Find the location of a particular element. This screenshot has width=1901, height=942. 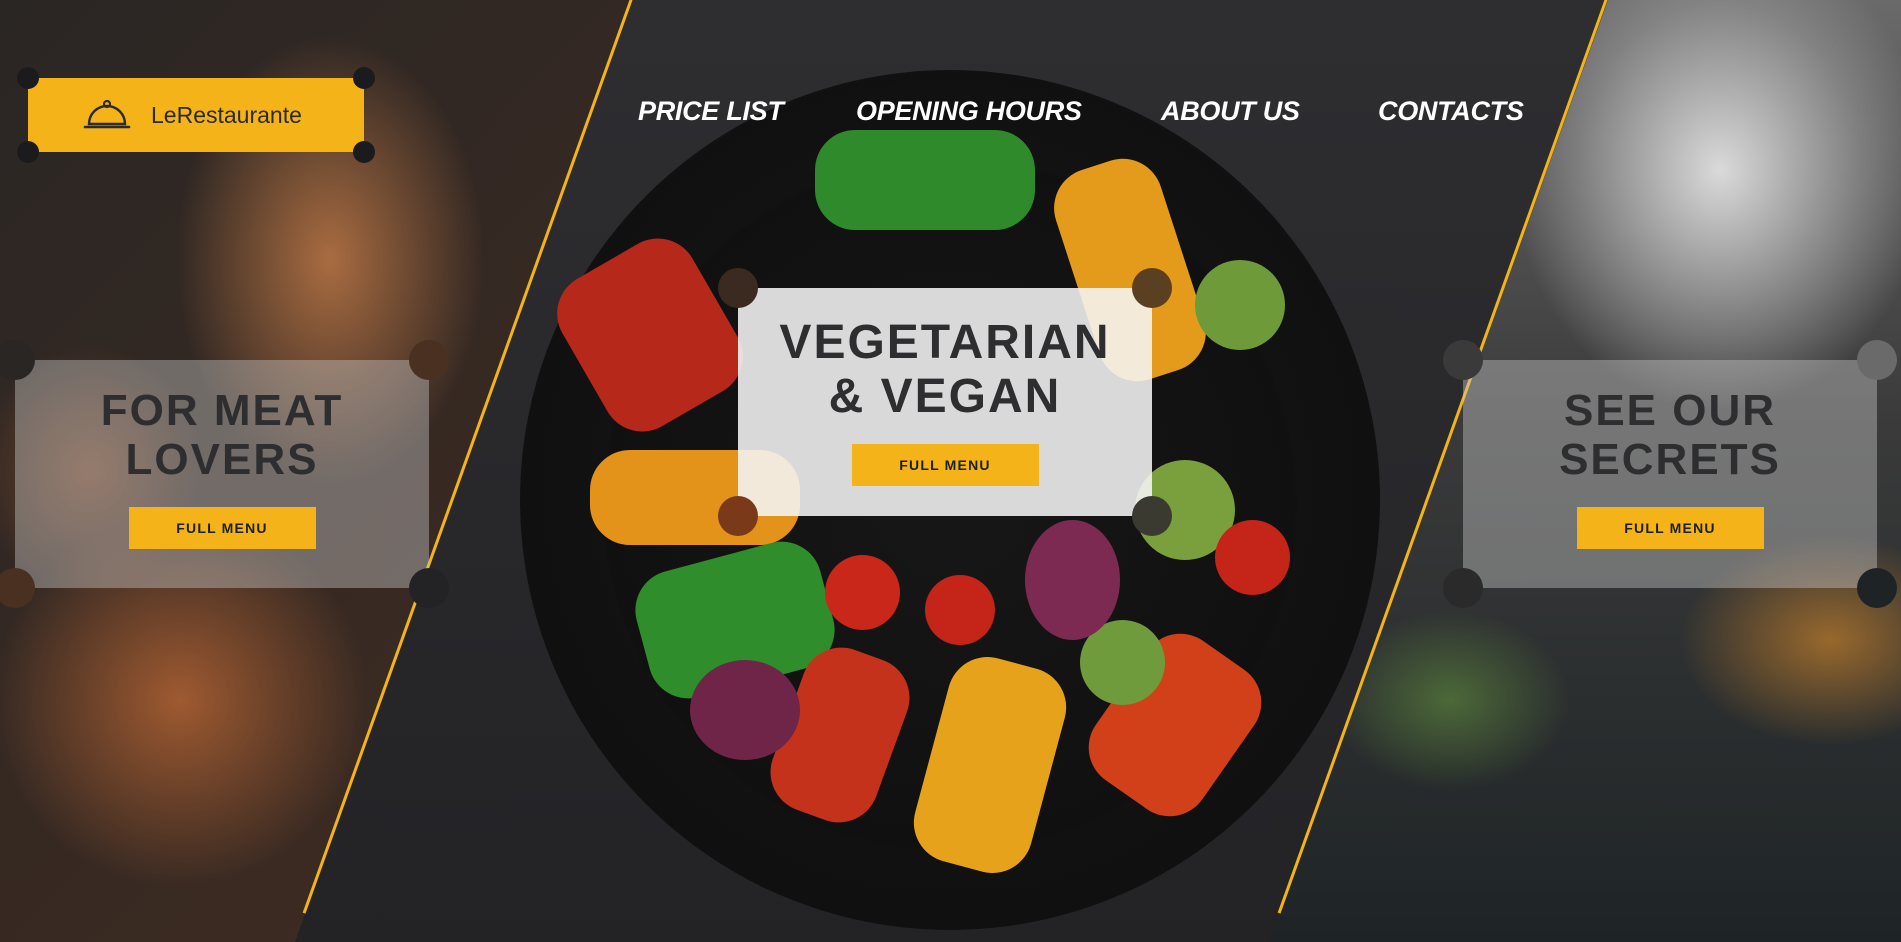

meat-title-line-2: LOVERS is located at coordinates (222, 460).